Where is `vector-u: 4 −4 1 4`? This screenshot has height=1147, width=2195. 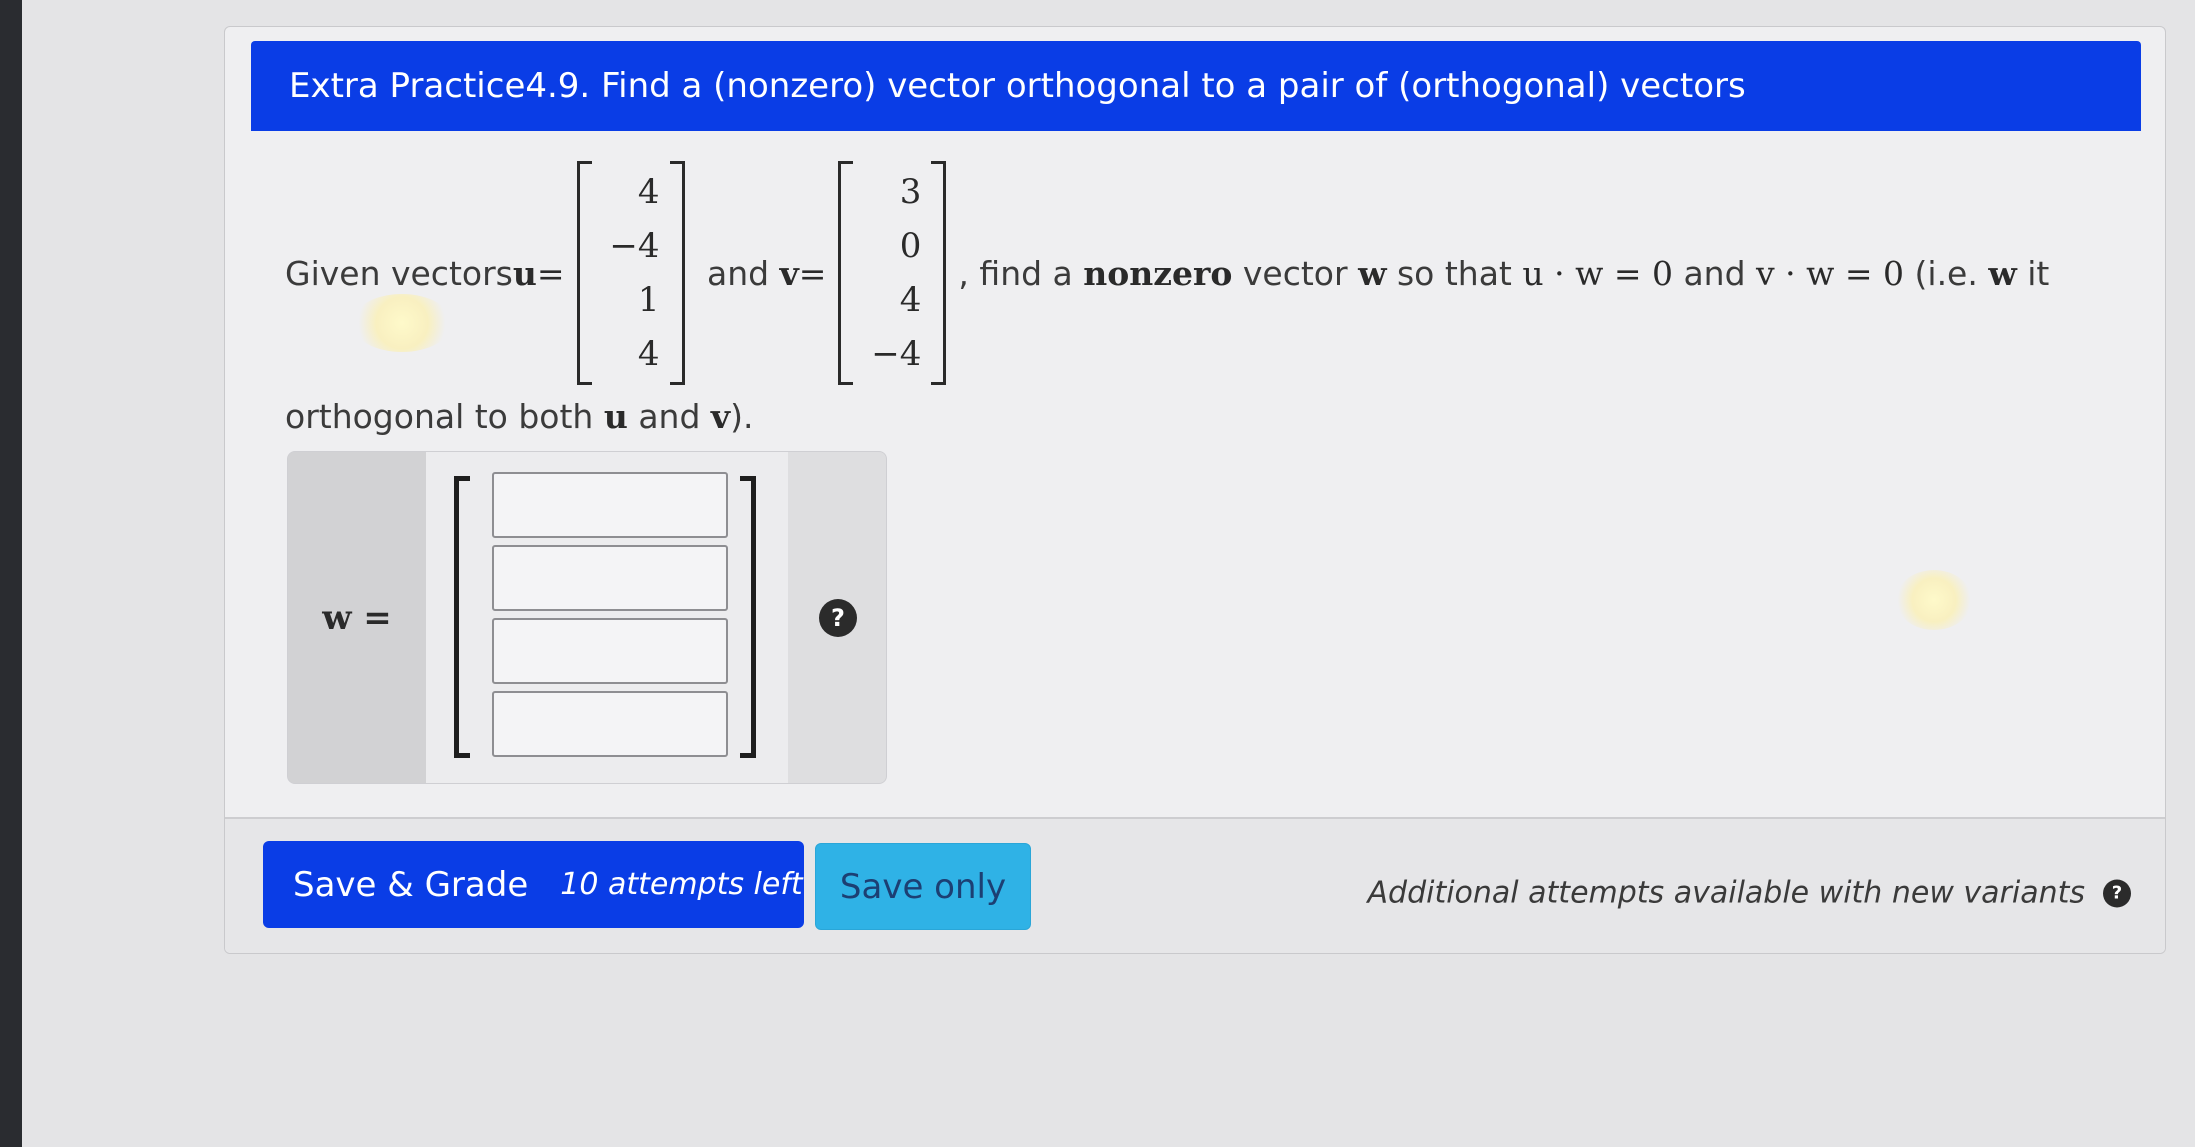
vector-u: 4 −4 1 4 is located at coordinates (630, 273).